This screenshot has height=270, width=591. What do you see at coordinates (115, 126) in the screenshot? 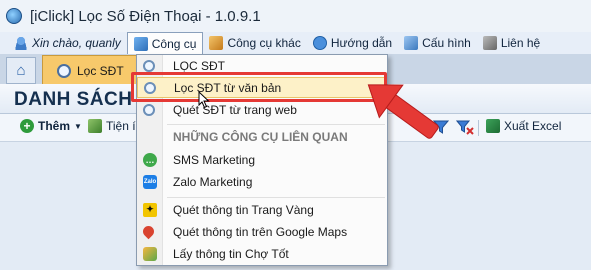
I see `utility-button: Tiện íc` at bounding box center [115, 126].